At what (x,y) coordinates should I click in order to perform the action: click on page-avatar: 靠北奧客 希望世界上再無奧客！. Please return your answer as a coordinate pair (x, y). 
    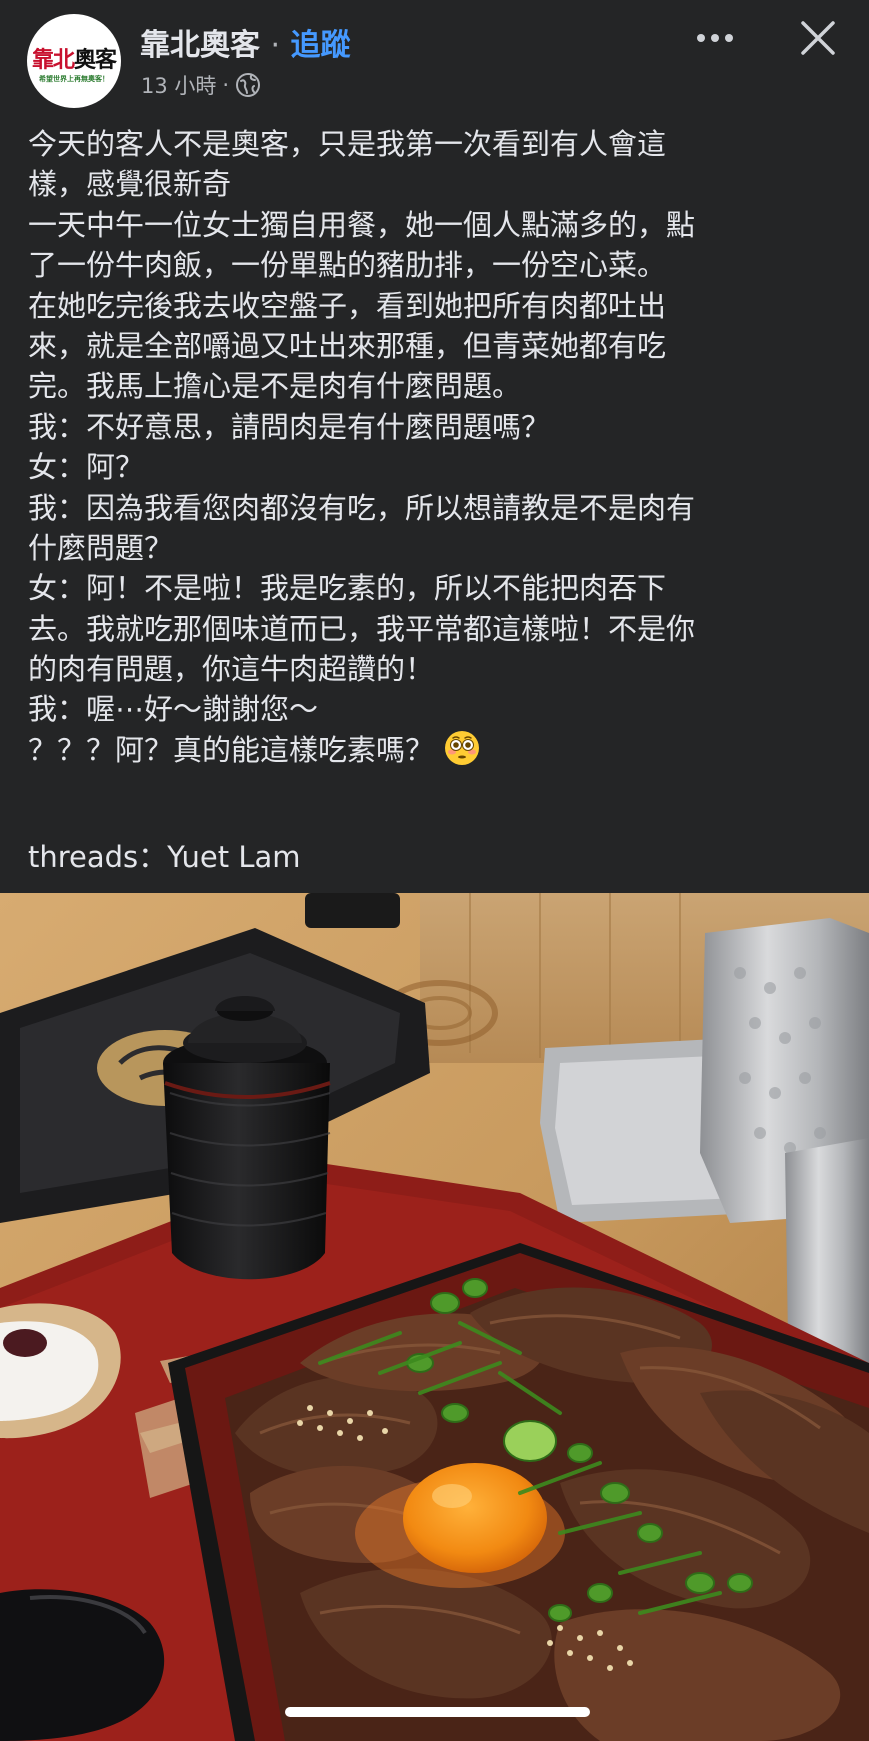
    Looking at the image, I should click on (74, 61).